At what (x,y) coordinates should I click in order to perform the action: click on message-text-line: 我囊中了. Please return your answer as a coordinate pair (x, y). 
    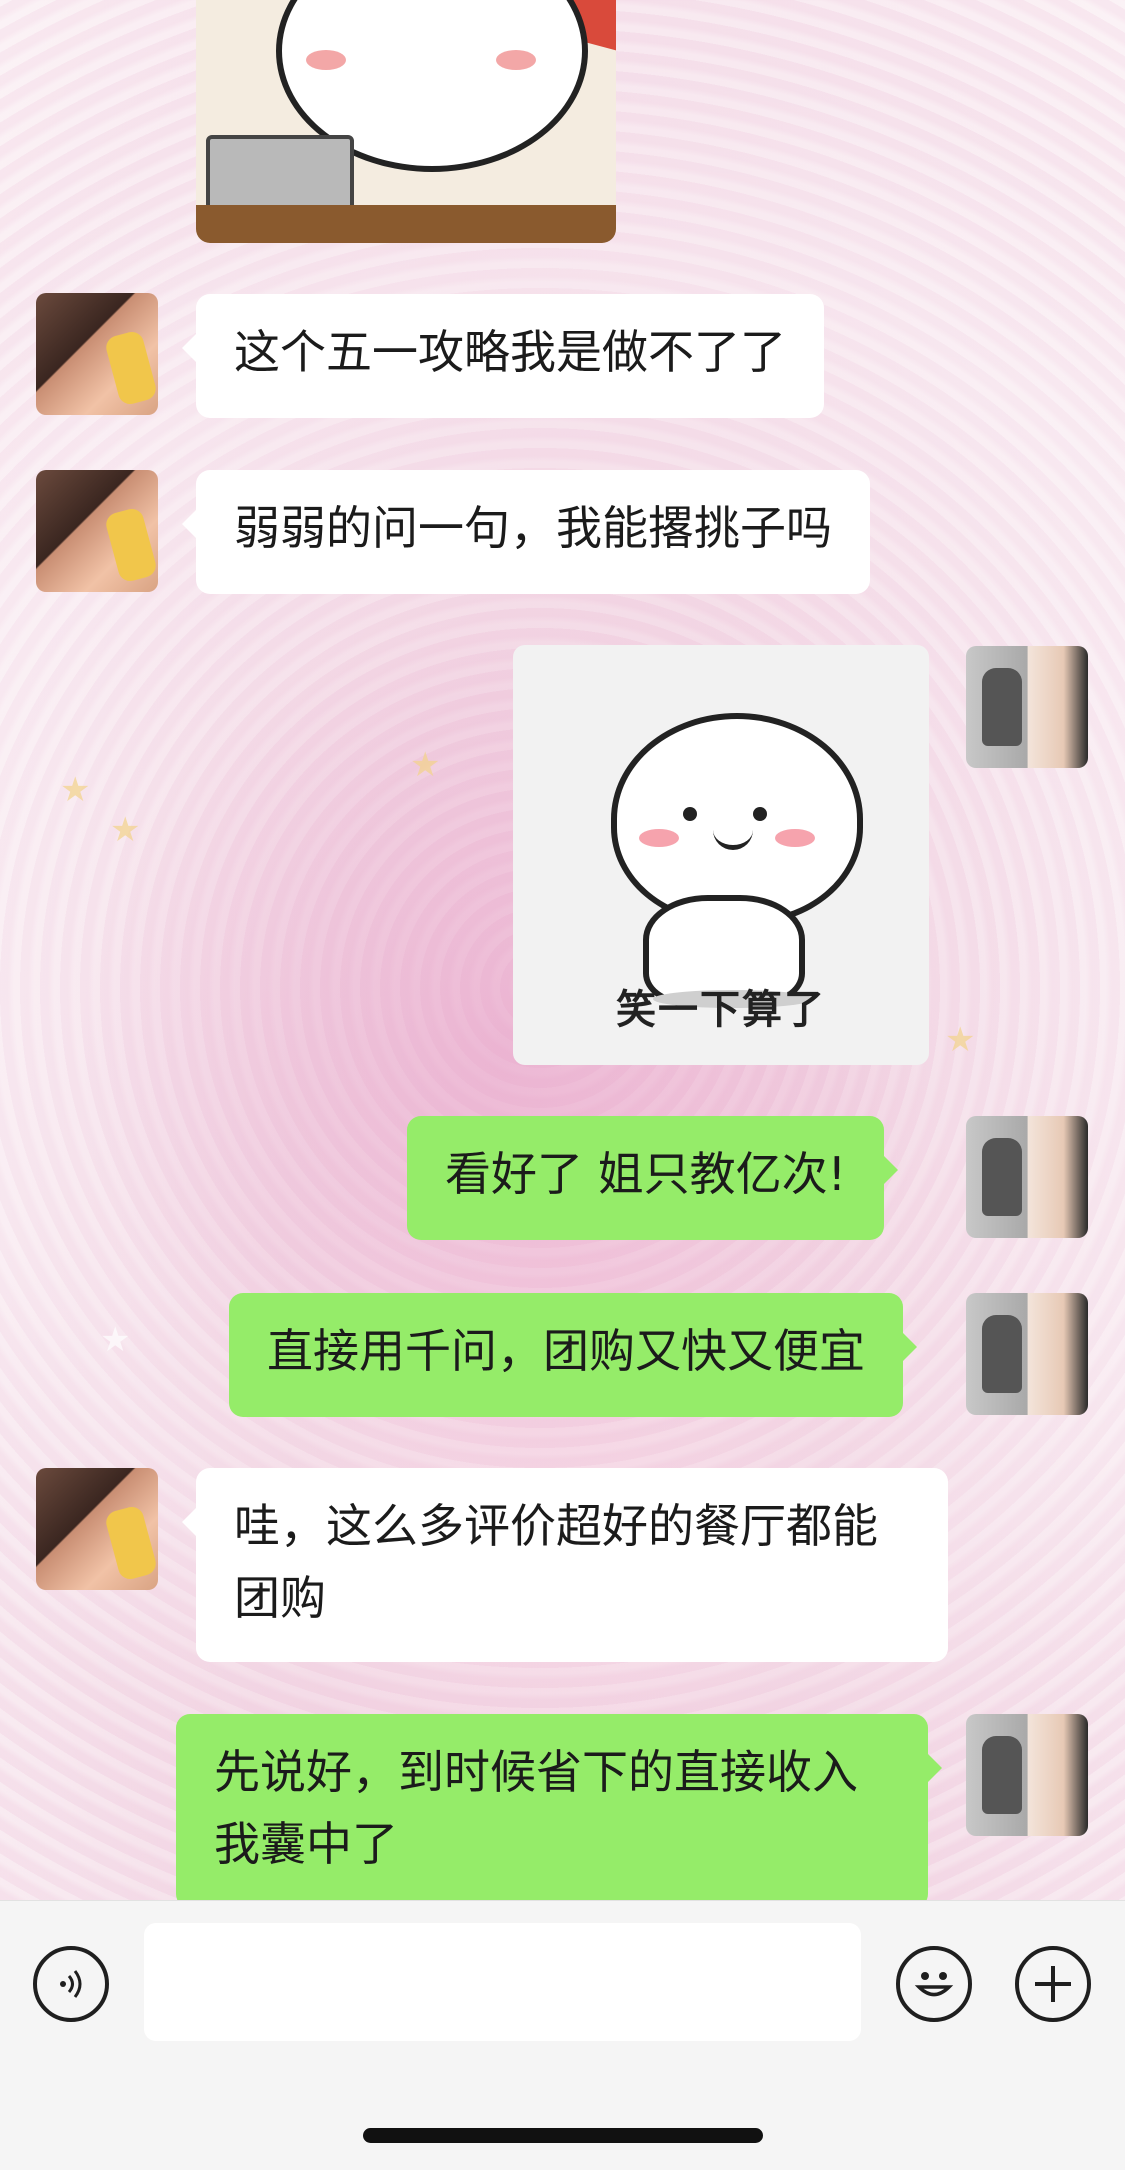
    Looking at the image, I should click on (306, 1844).